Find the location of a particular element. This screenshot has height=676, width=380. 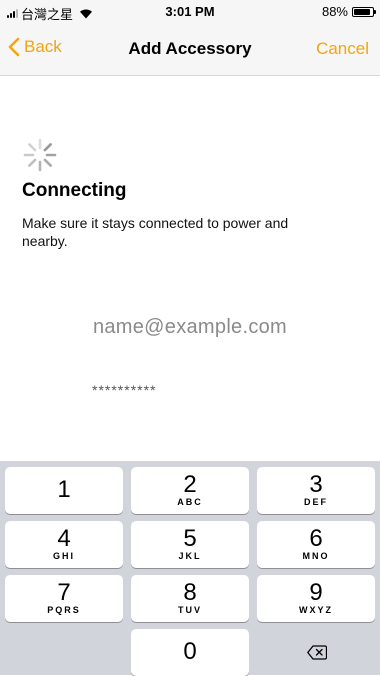

battery-fill is located at coordinates (362, 11).